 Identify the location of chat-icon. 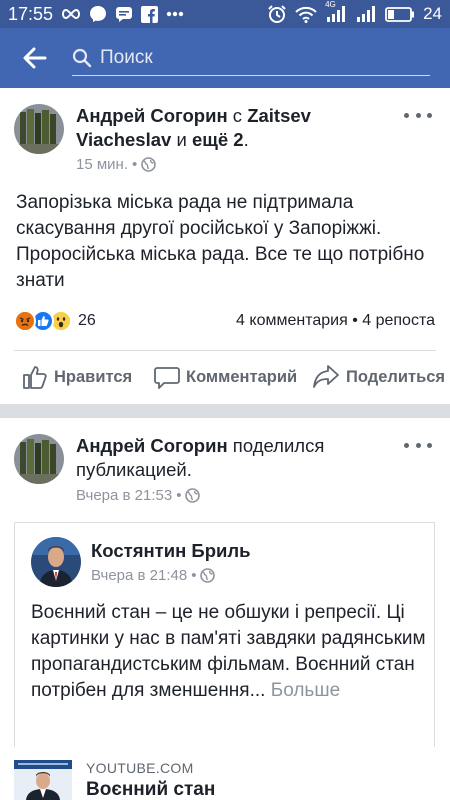
(124, 14).